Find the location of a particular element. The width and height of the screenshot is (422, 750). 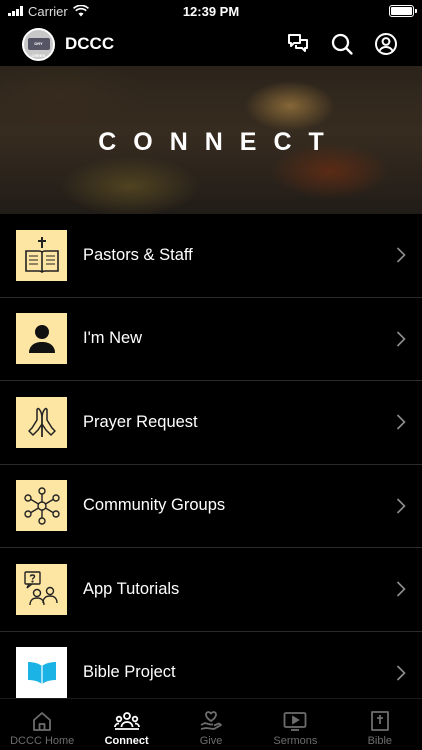

menu-item-prayer-request: Prayer Request is located at coordinates (211, 423).